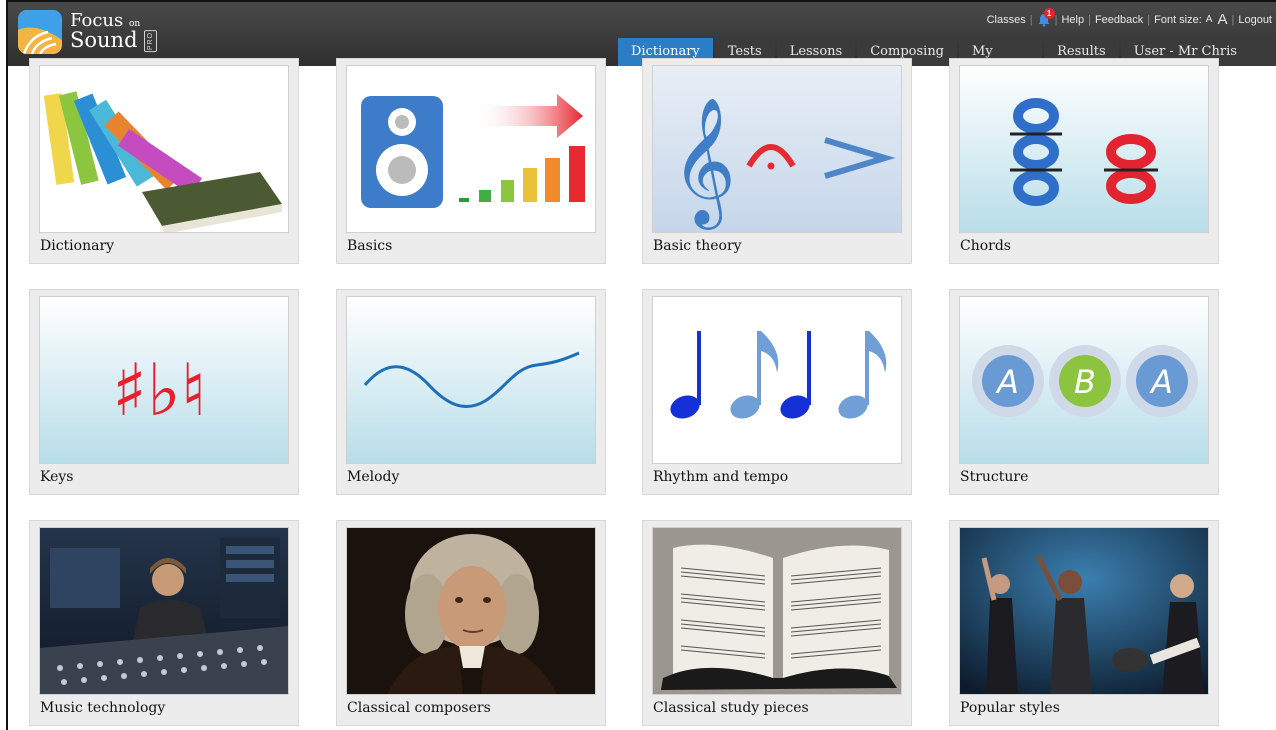  I want to click on logo-line2: Sound, so click(104, 40).